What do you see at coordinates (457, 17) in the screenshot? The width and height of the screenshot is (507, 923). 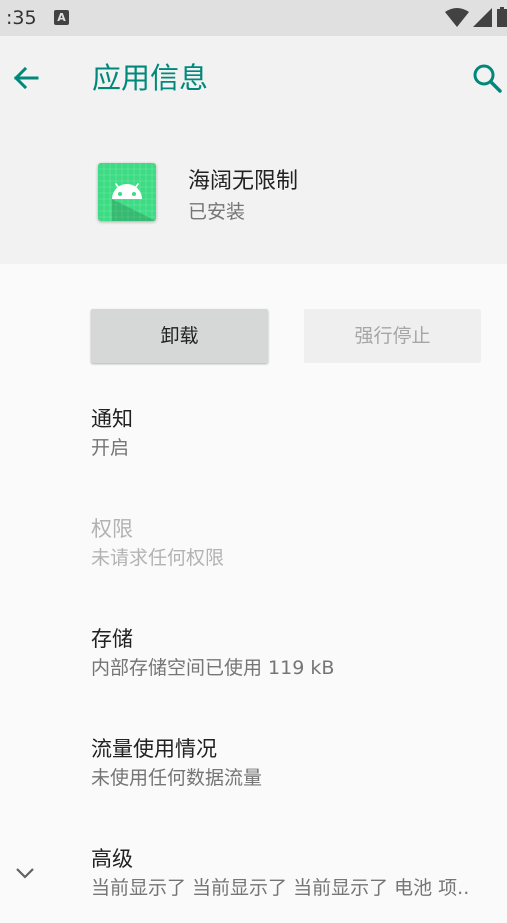 I see `wifi-icon` at bounding box center [457, 17].